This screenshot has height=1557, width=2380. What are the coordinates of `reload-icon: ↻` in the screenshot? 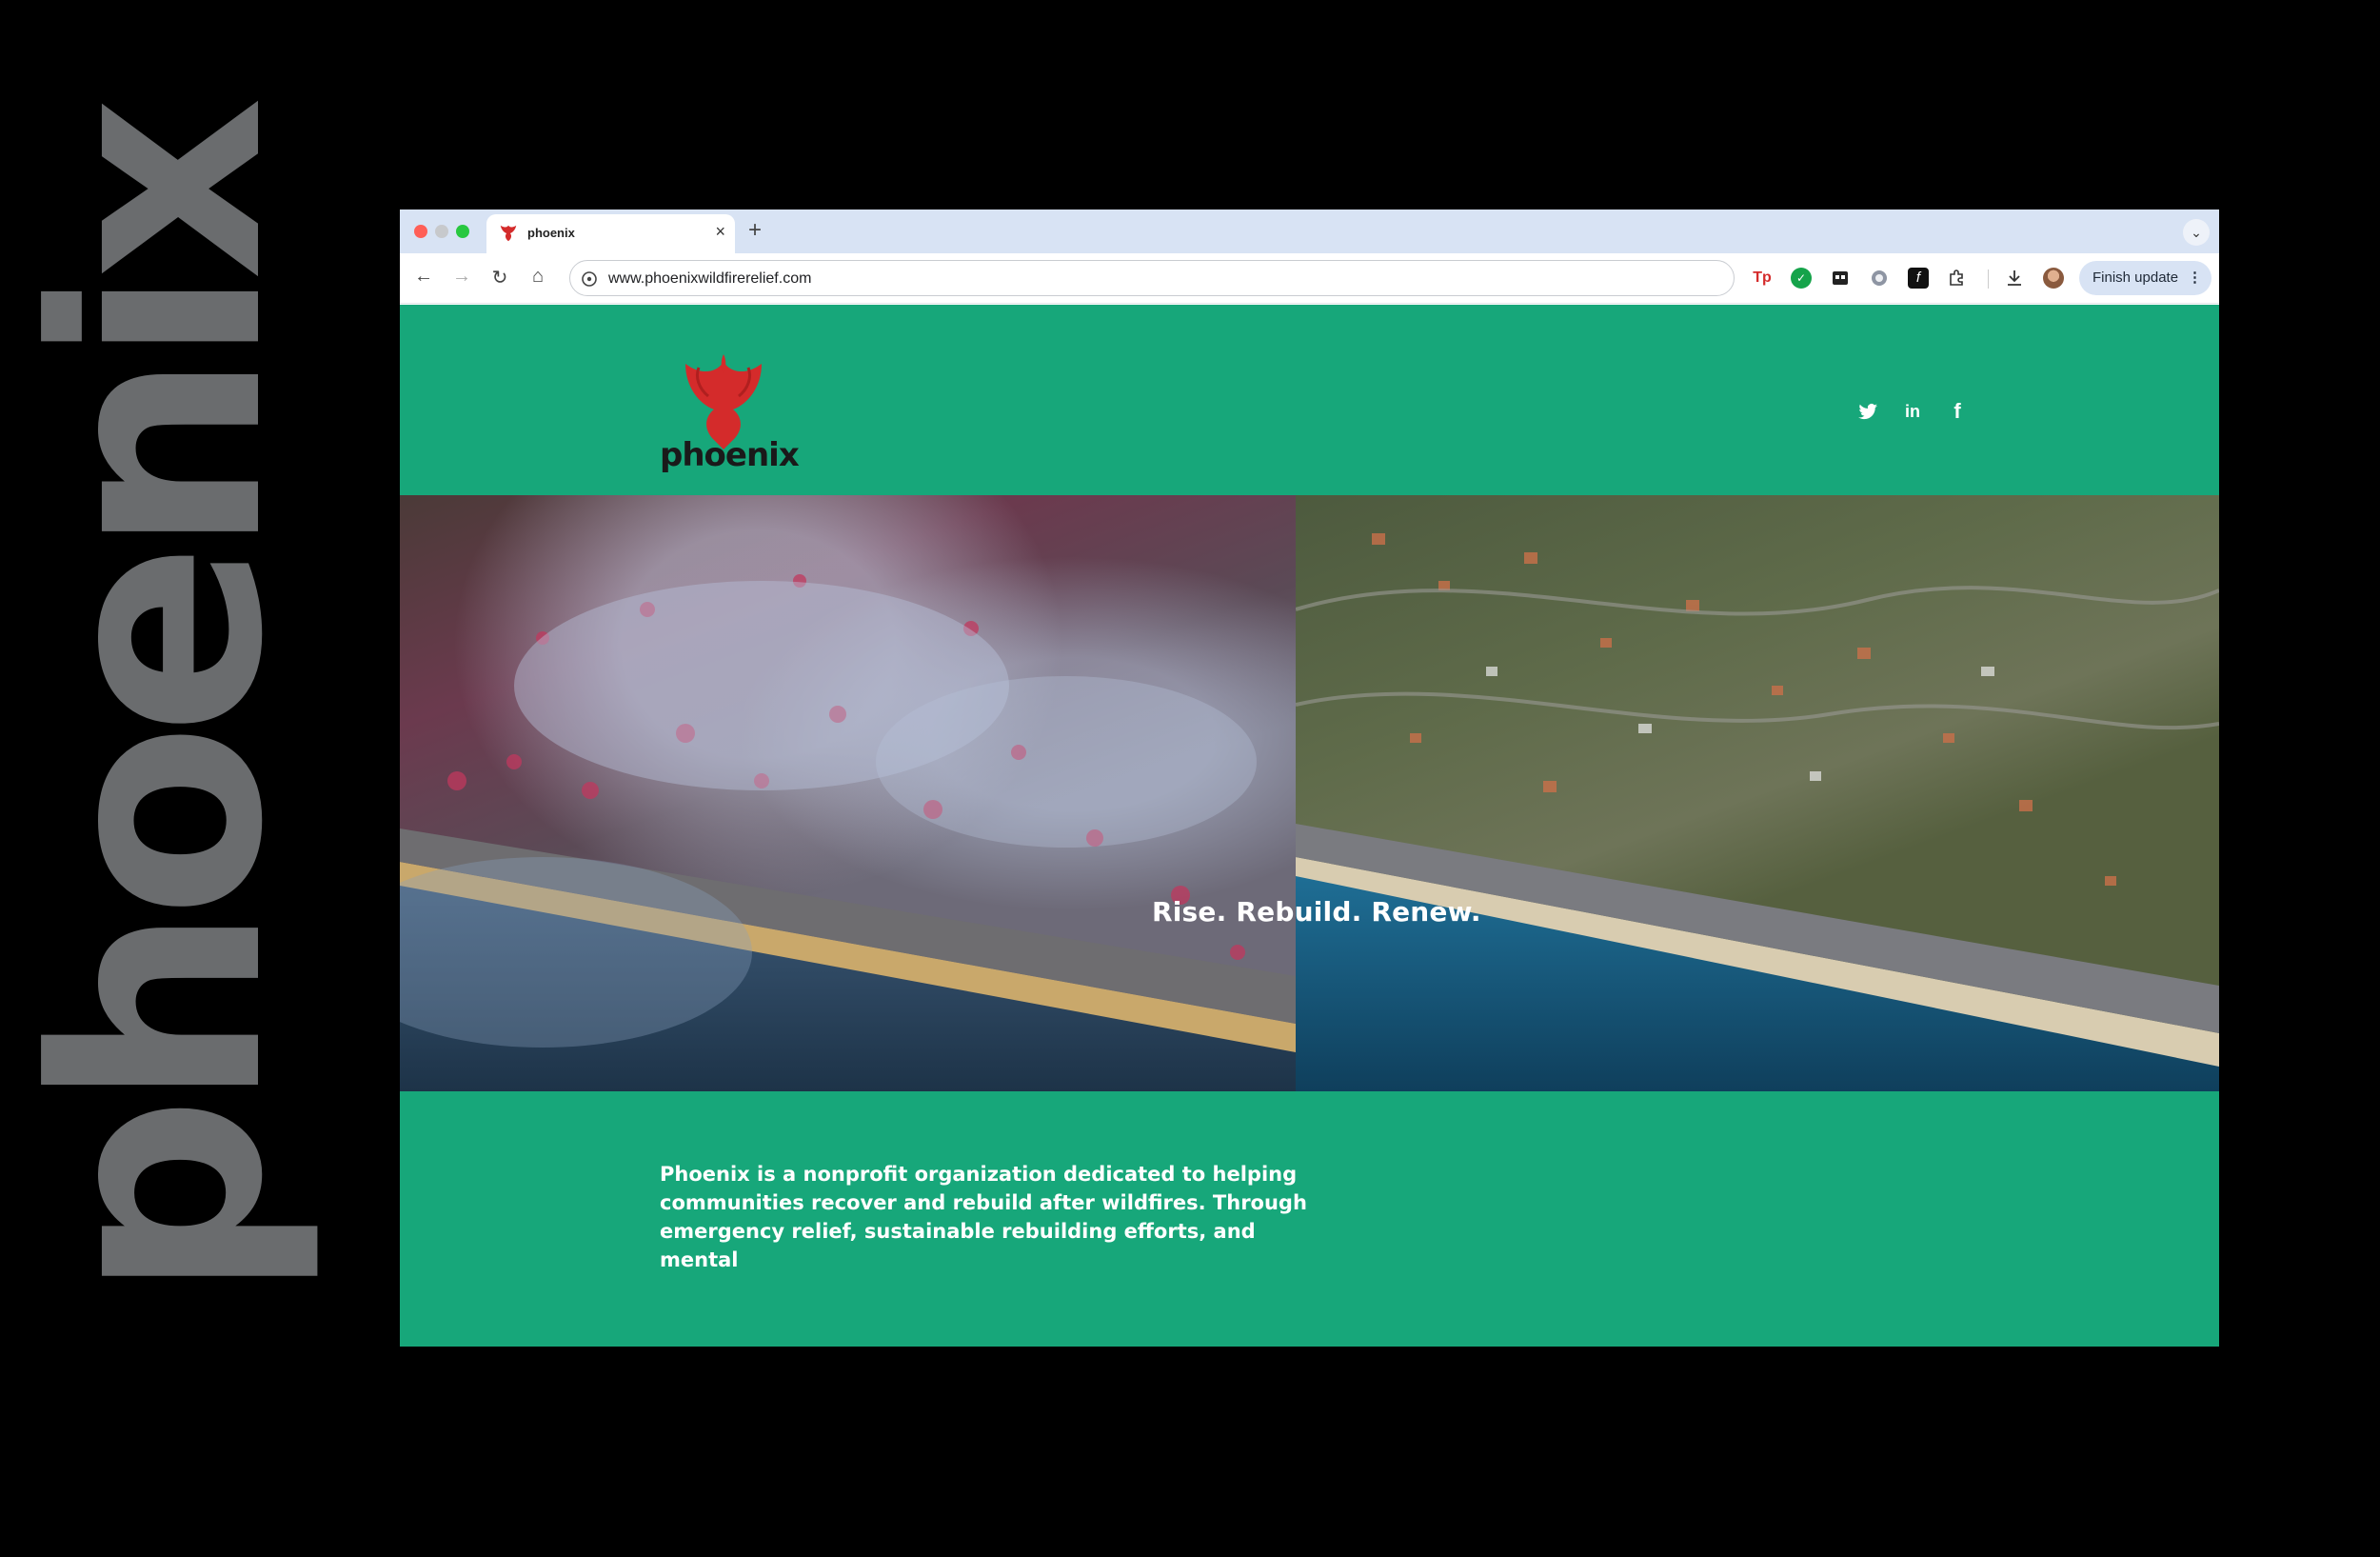 It's located at (499, 277).